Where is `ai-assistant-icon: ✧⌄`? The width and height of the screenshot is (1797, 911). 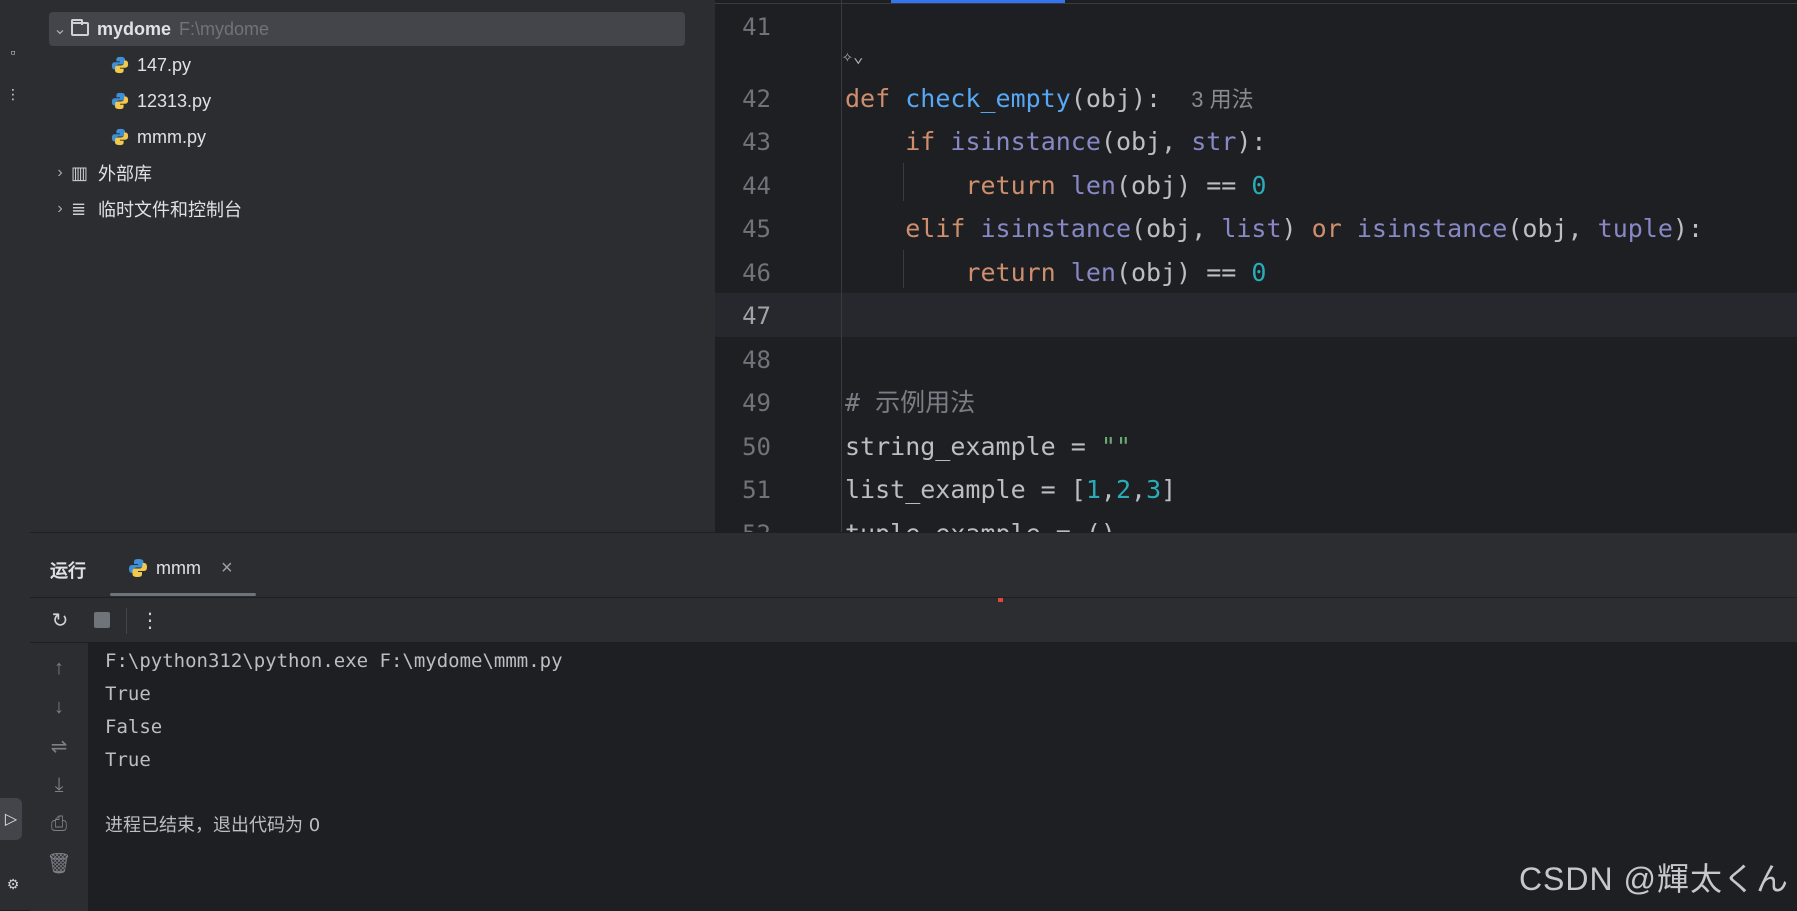 ai-assistant-icon: ✧⌄ is located at coordinates (853, 56).